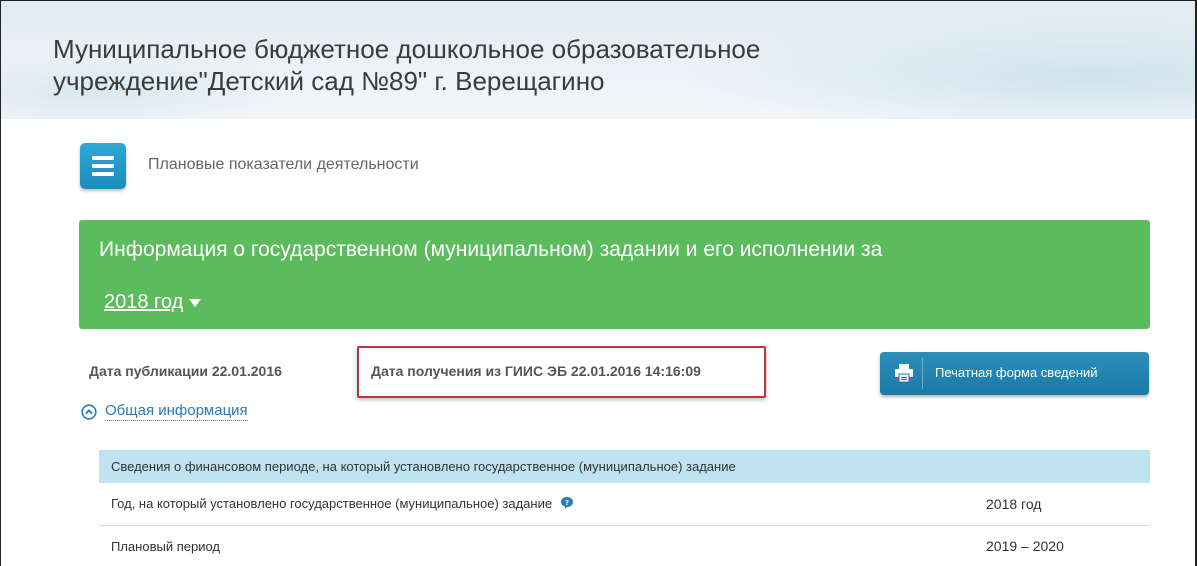 The width and height of the screenshot is (1197, 566). What do you see at coordinates (542, 545) in the screenshot?
I see `table-row-label: Плановый период` at bounding box center [542, 545].